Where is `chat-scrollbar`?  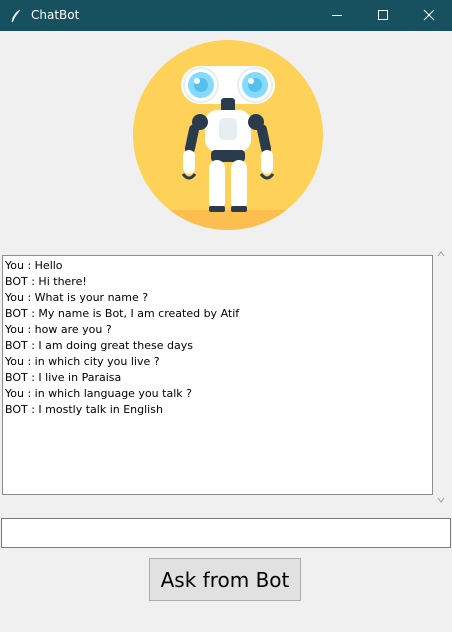 chat-scrollbar is located at coordinates (441, 379).